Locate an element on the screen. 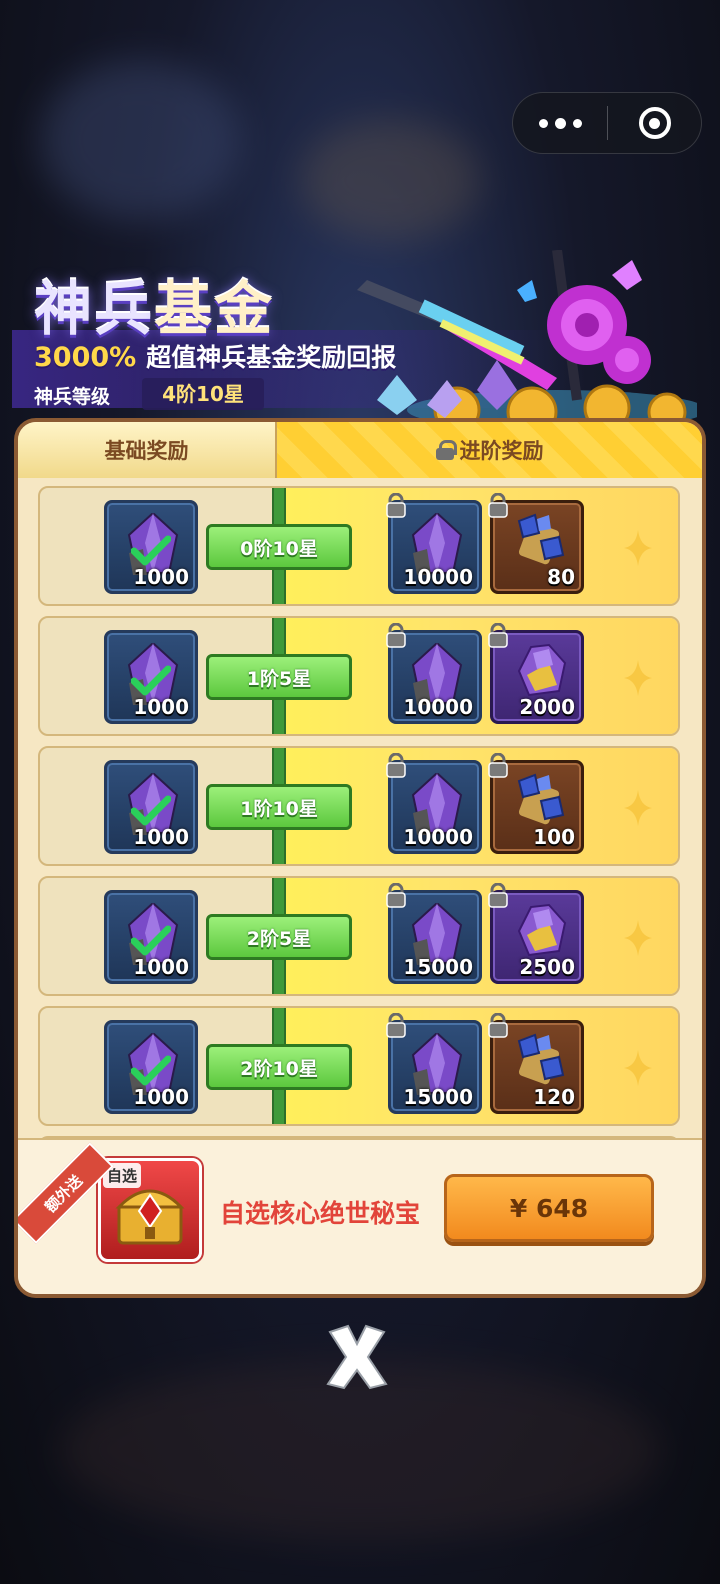  advanced-reward-item: 2500 is located at coordinates (536, 933).